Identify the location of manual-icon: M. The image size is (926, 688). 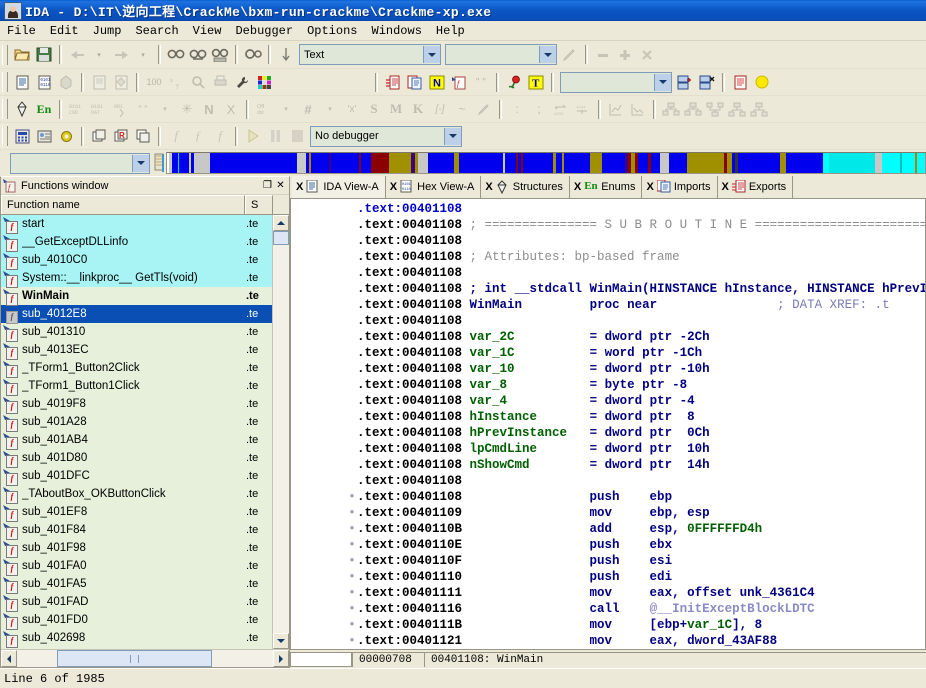
(396, 109).